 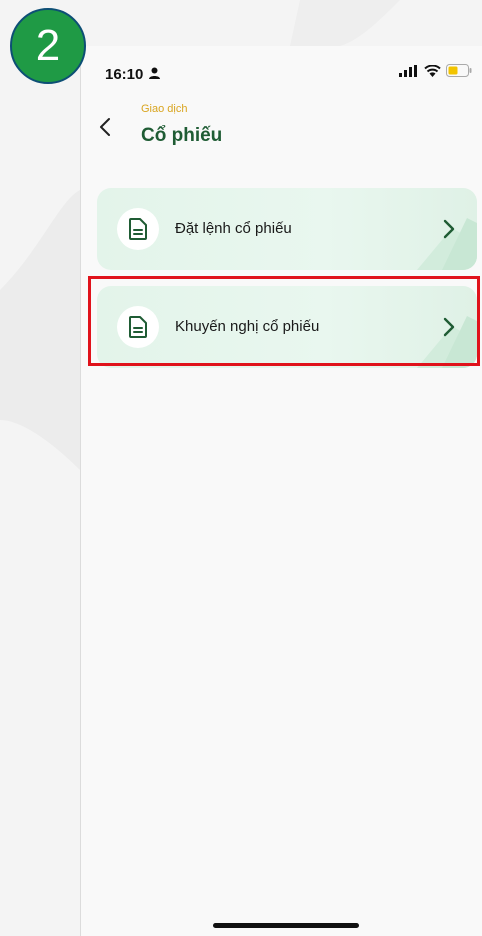 What do you see at coordinates (459, 70) in the screenshot?
I see `battery-icon` at bounding box center [459, 70].